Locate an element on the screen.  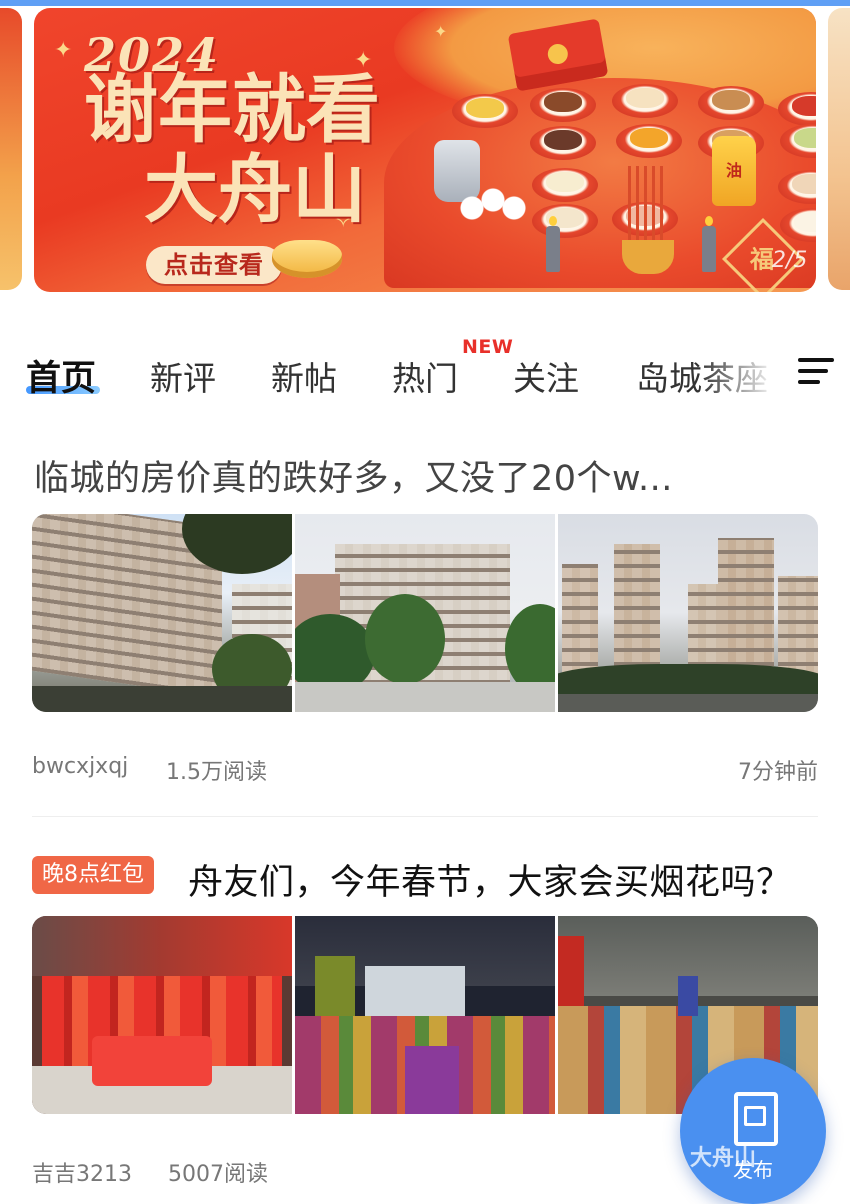
red-packet-tag: 晚8点红包 is located at coordinates (93, 875).